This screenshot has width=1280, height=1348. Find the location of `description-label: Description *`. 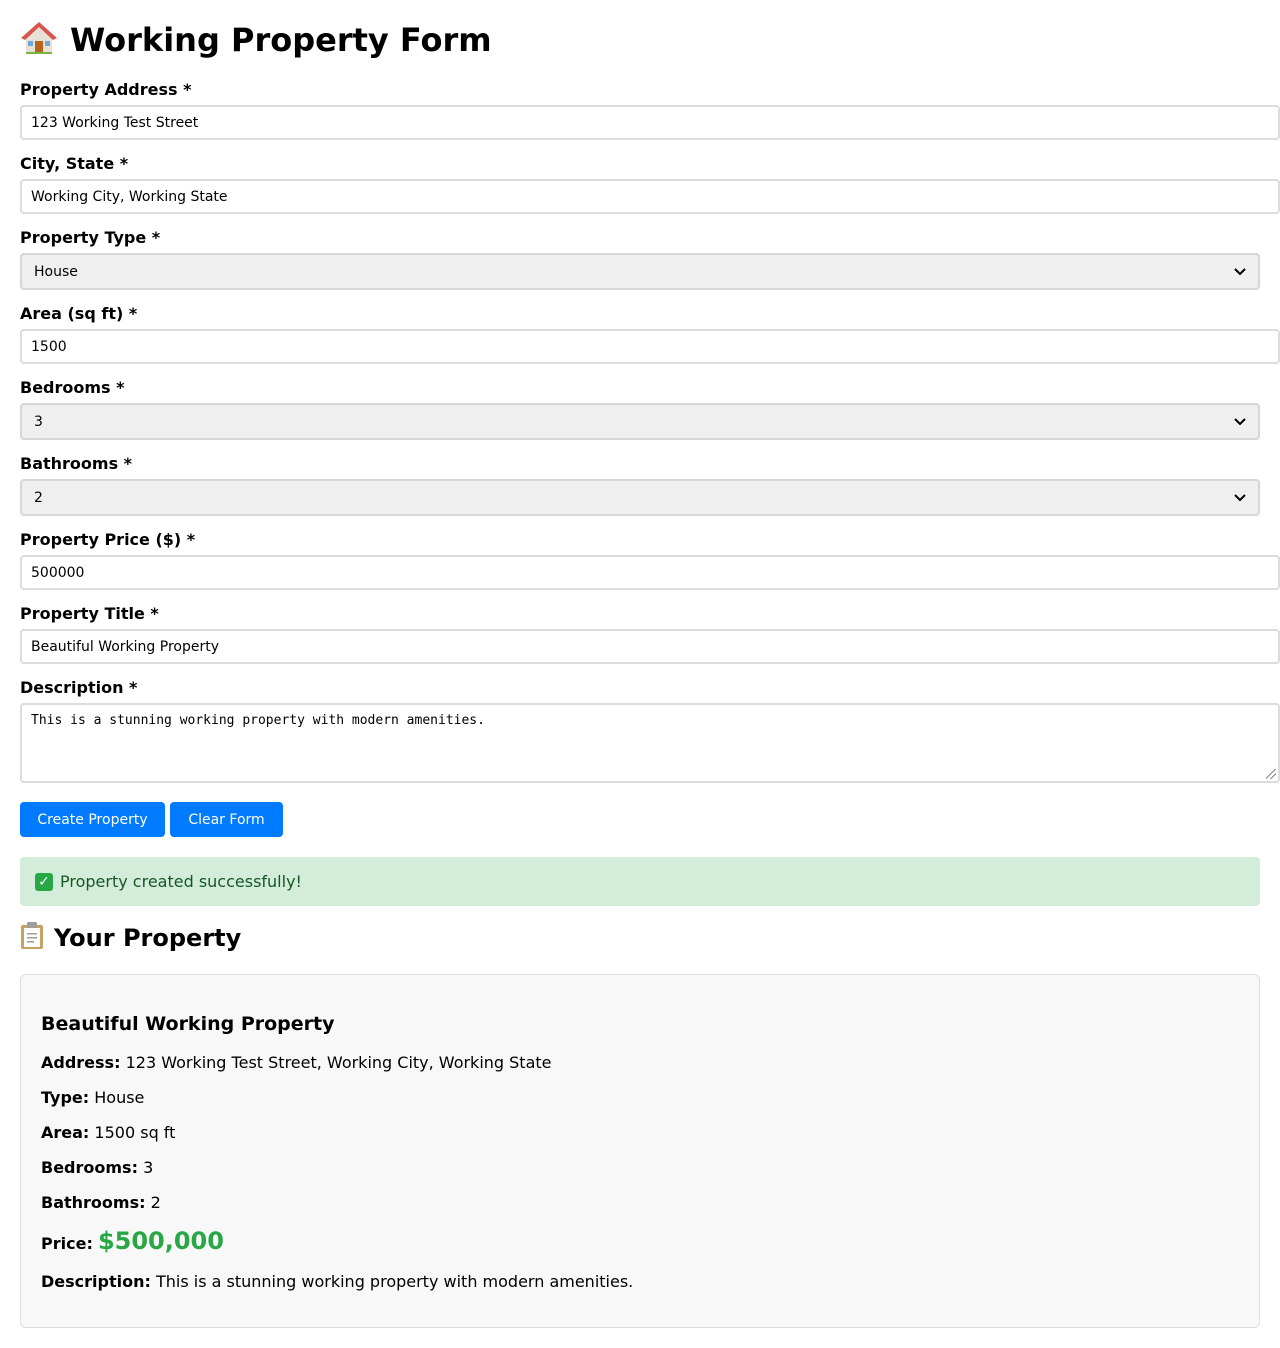

description-label: Description * is located at coordinates (79, 687).